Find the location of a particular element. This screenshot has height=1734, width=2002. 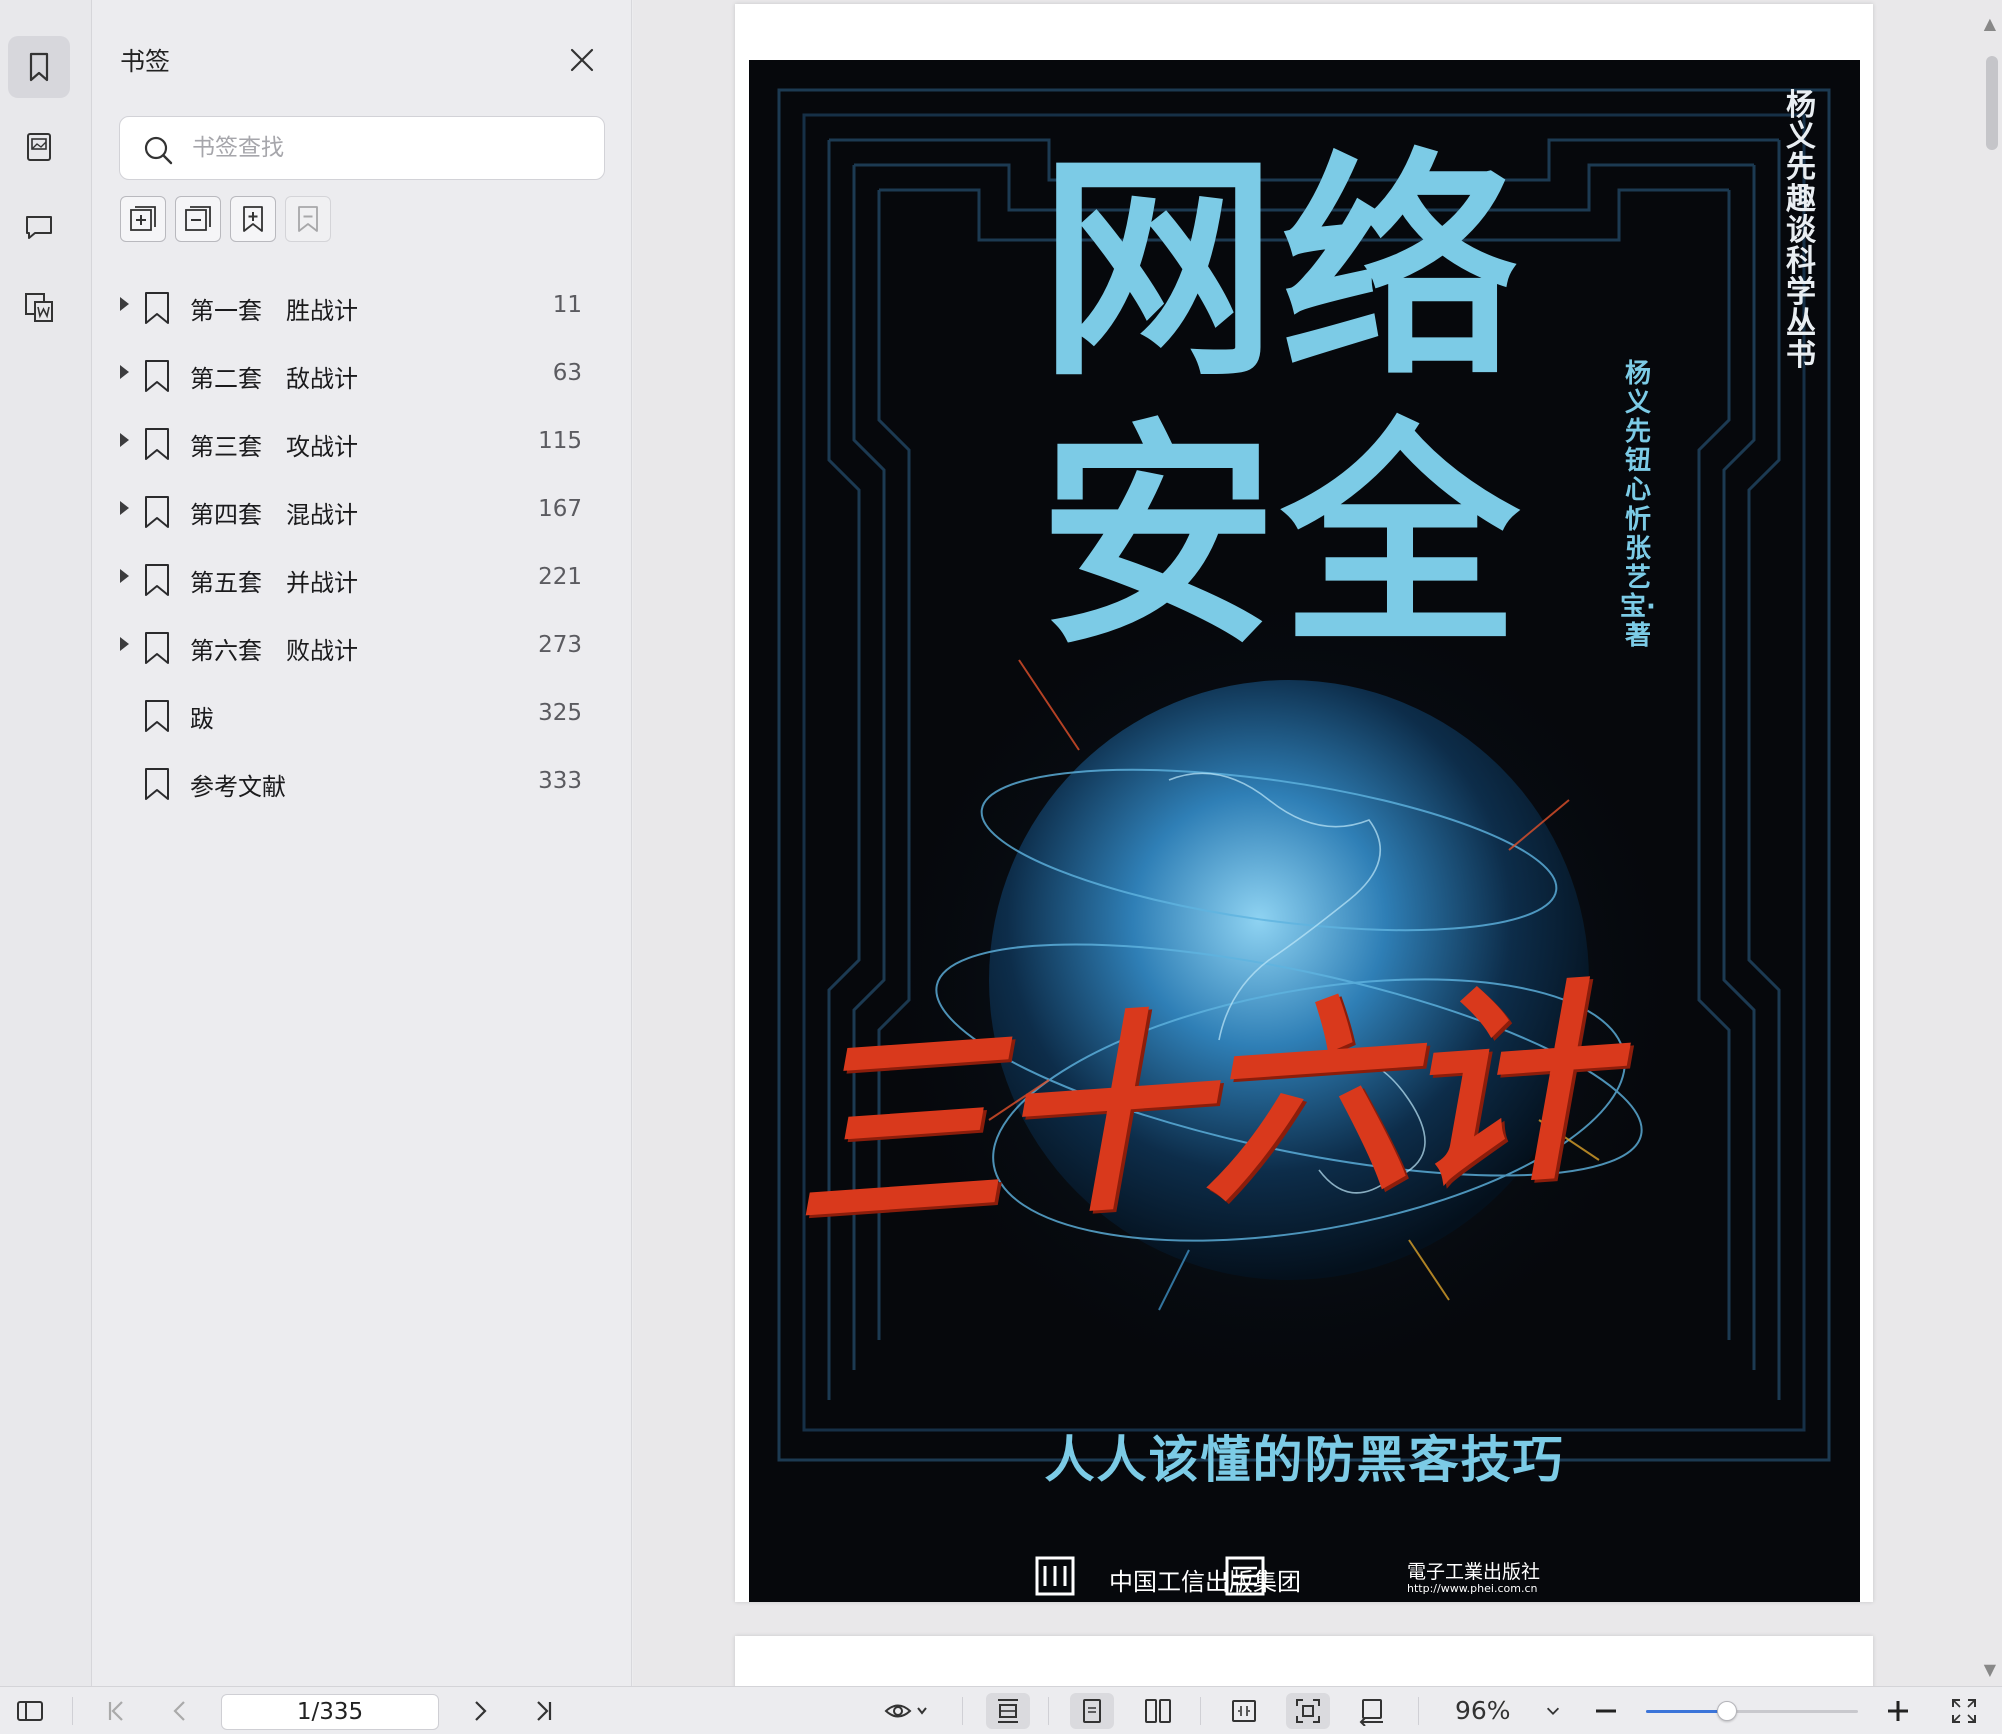

remove-bookmark-button is located at coordinates (308, 219).